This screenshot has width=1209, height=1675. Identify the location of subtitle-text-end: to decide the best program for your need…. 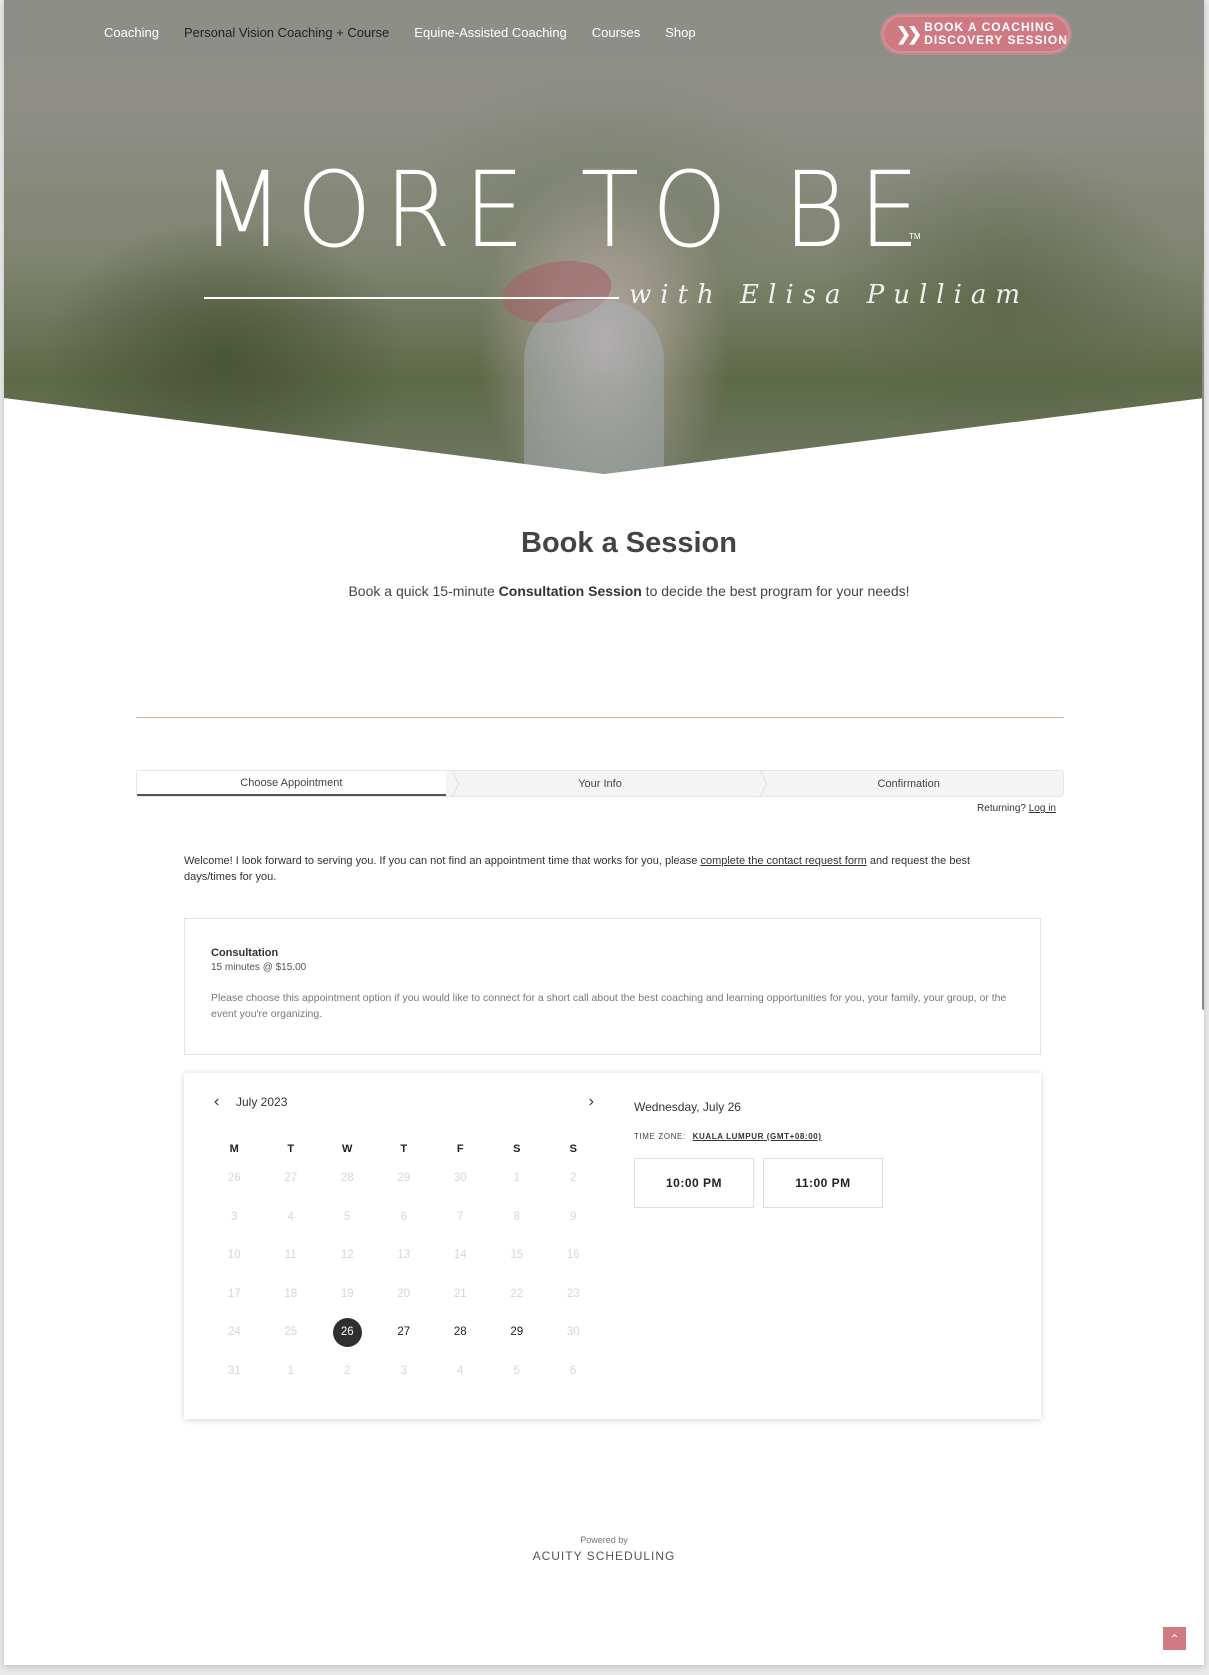
(775, 591).